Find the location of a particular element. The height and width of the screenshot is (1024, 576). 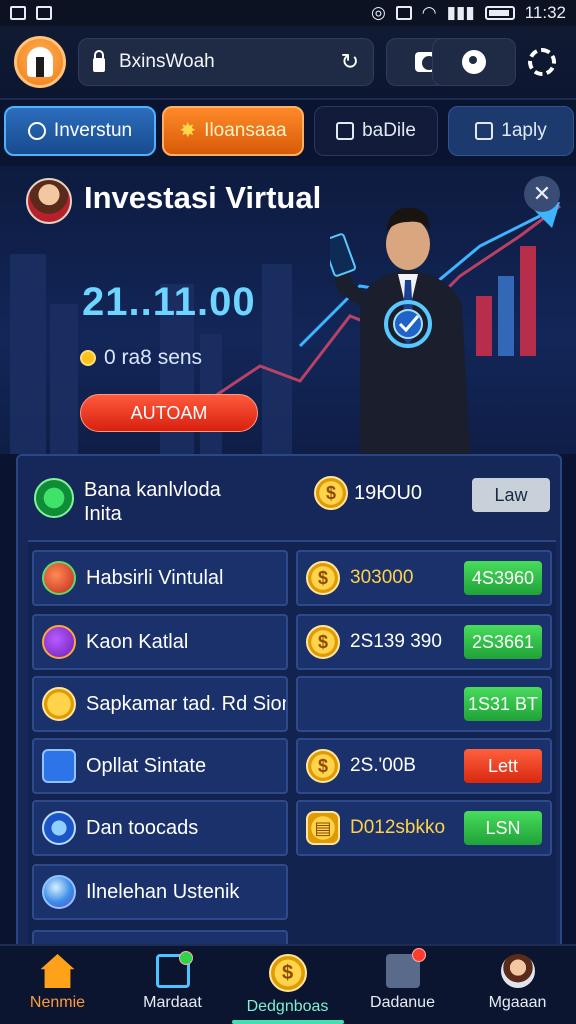

alarm-icon: ◎ is located at coordinates (378, 12).